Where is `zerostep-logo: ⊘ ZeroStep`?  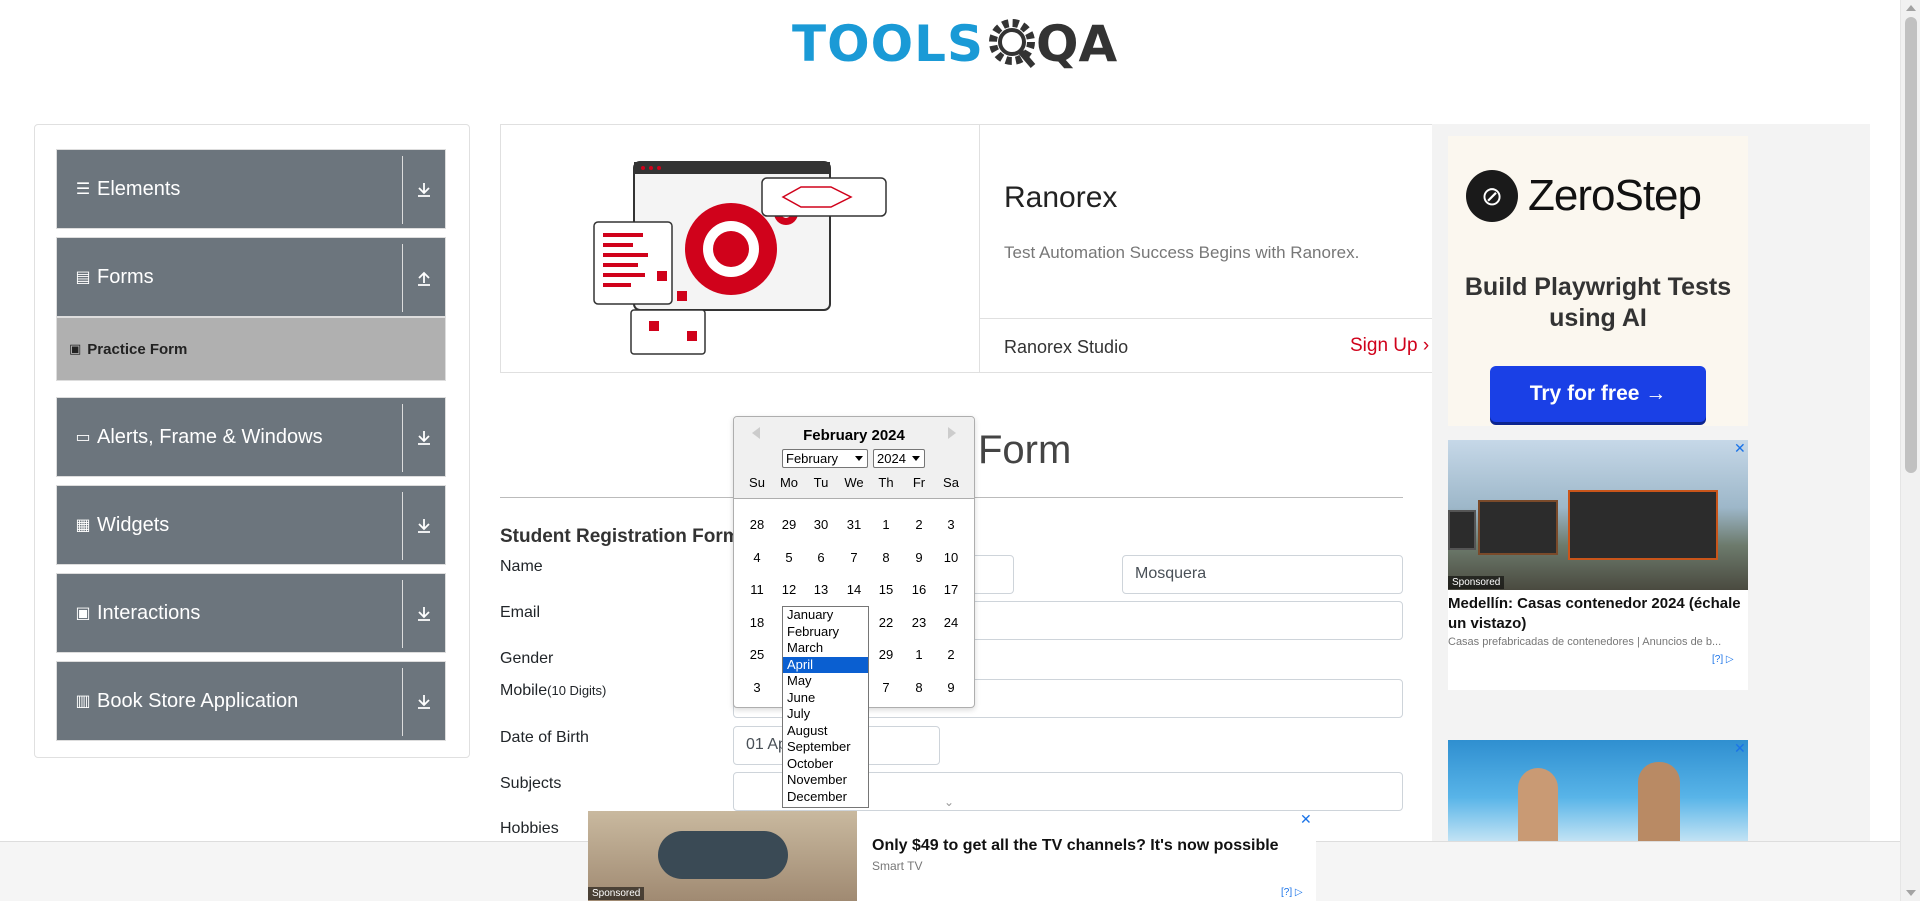 zerostep-logo: ⊘ ZeroStep is located at coordinates (1584, 196).